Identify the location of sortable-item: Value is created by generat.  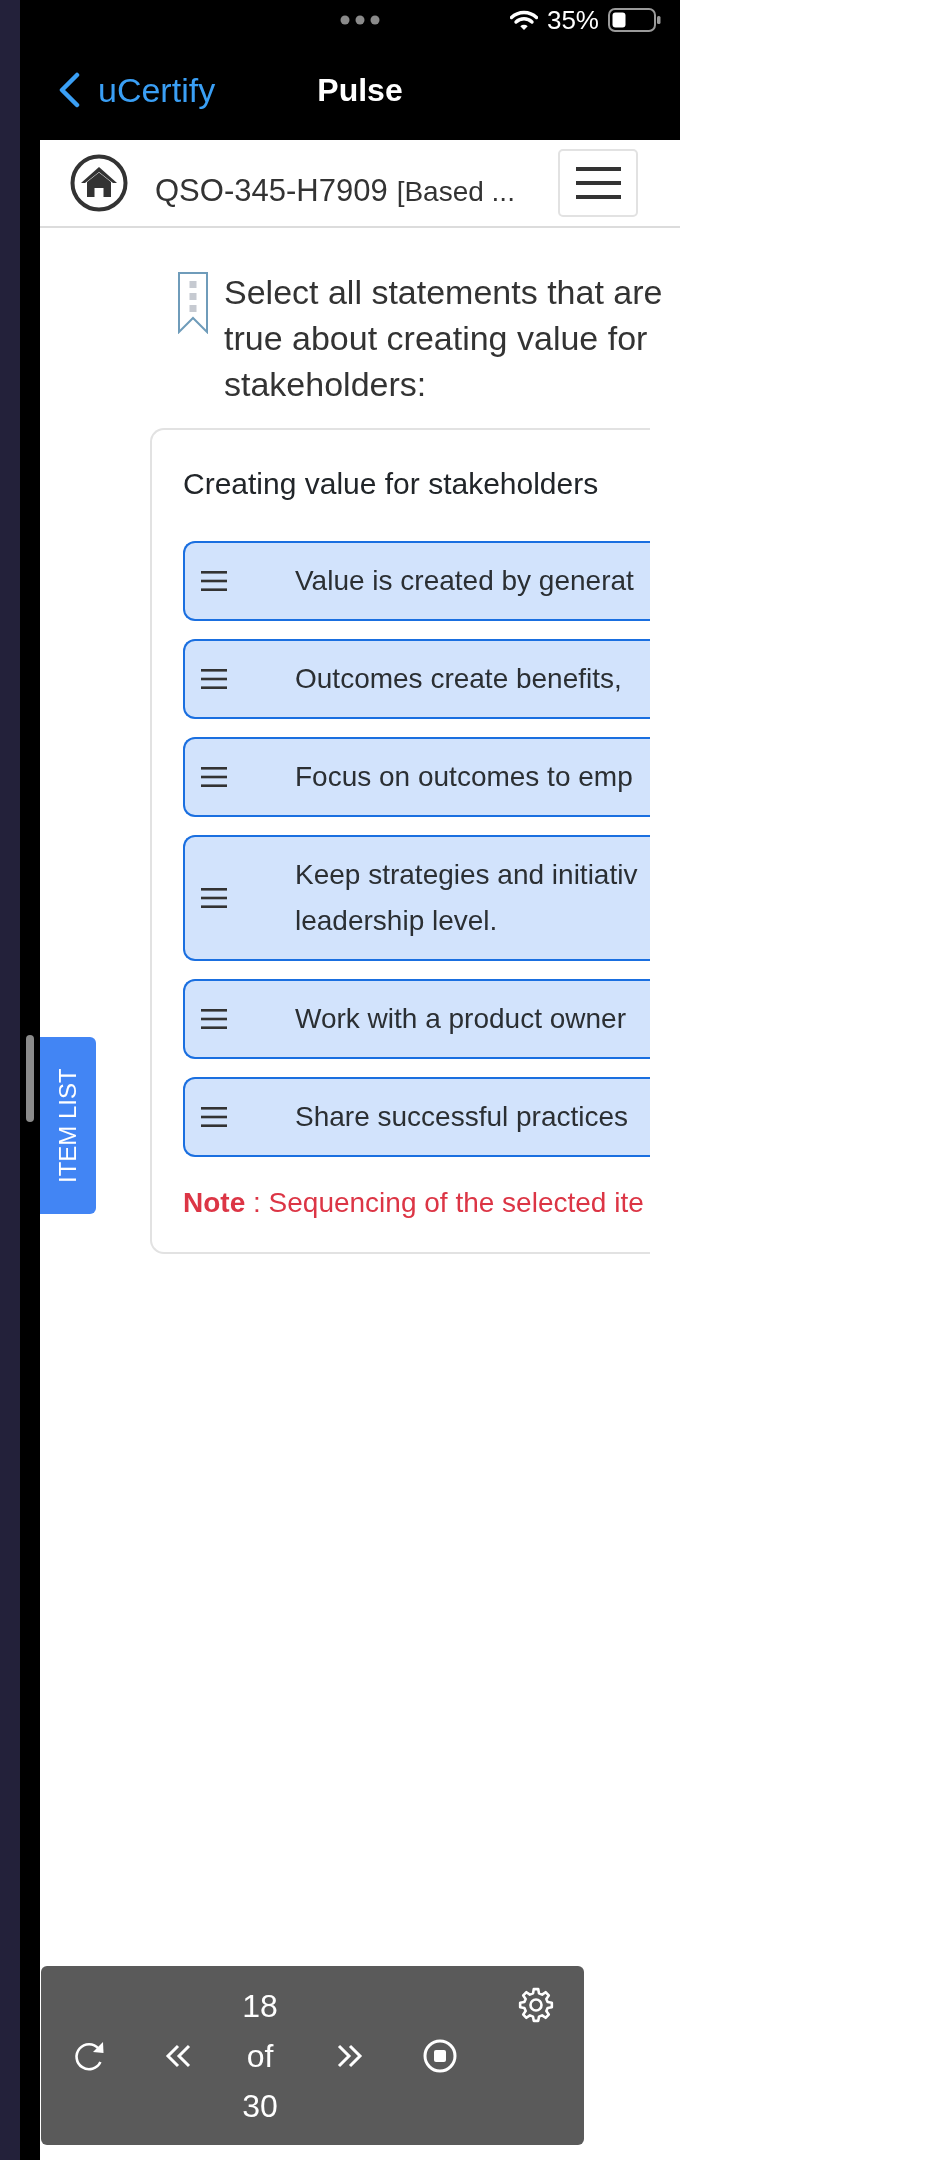
(416, 581).